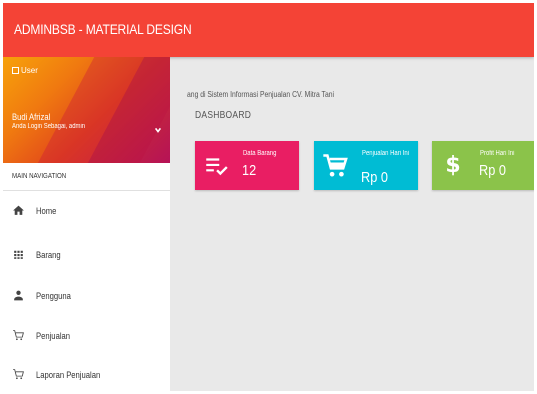 This screenshot has width=537, height=394. Describe the element at coordinates (223, 115) in the screenshot. I see `page-title: DASHBOARD` at that location.